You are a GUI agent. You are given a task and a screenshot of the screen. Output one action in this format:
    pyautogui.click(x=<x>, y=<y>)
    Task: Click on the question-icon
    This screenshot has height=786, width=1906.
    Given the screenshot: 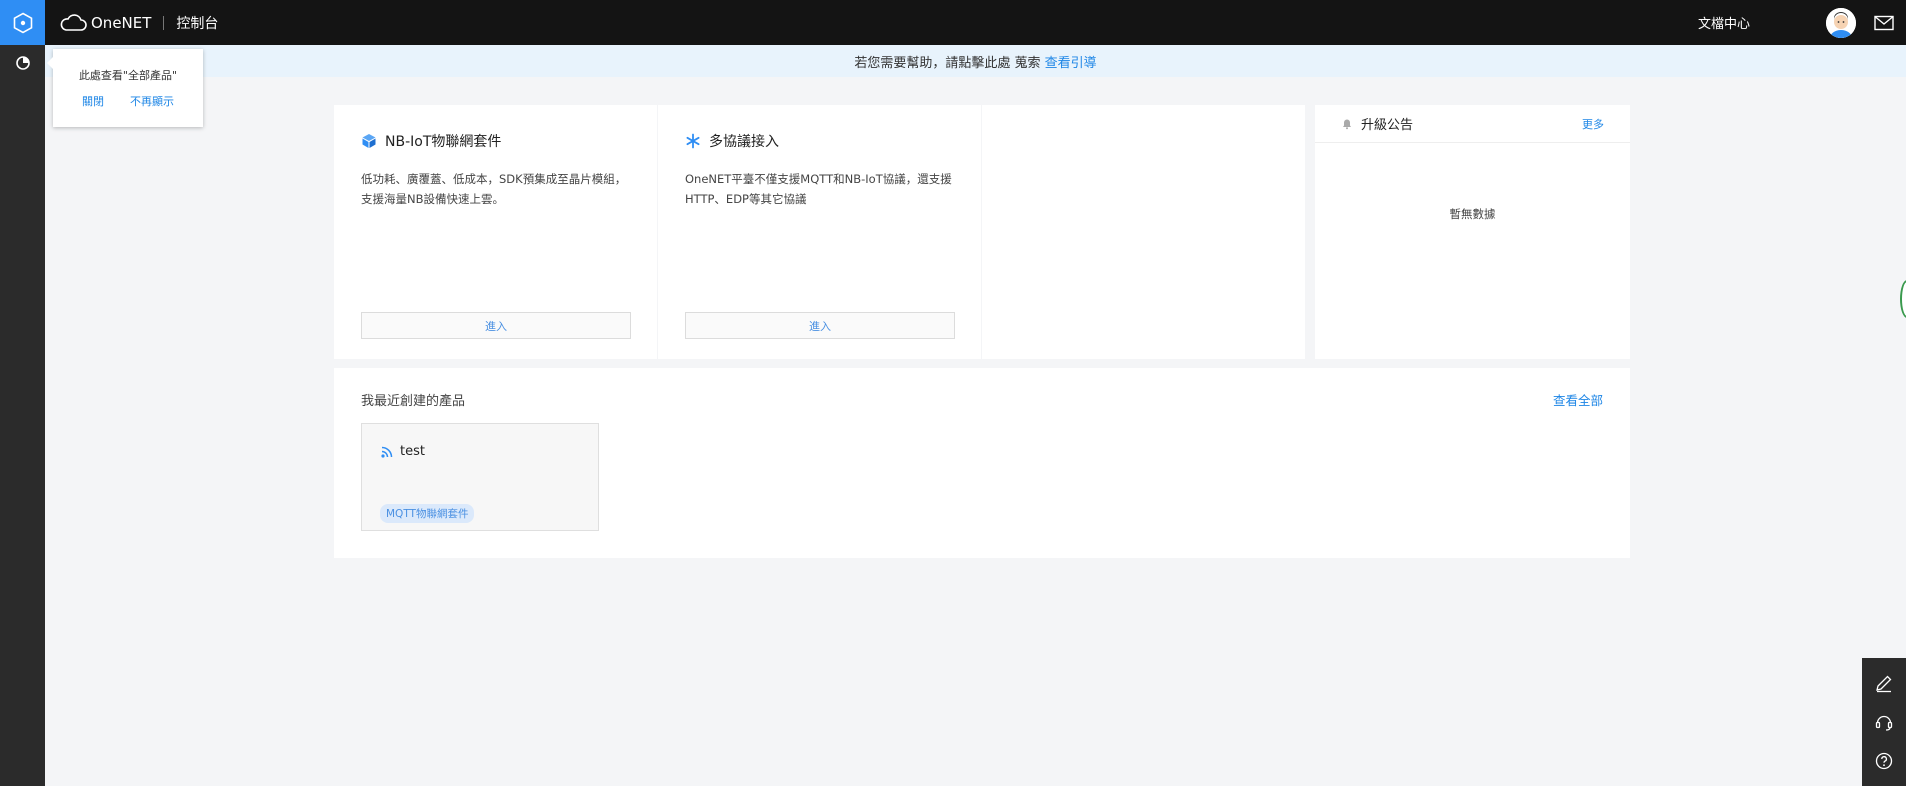 What is the action you would take?
    pyautogui.click(x=1884, y=760)
    